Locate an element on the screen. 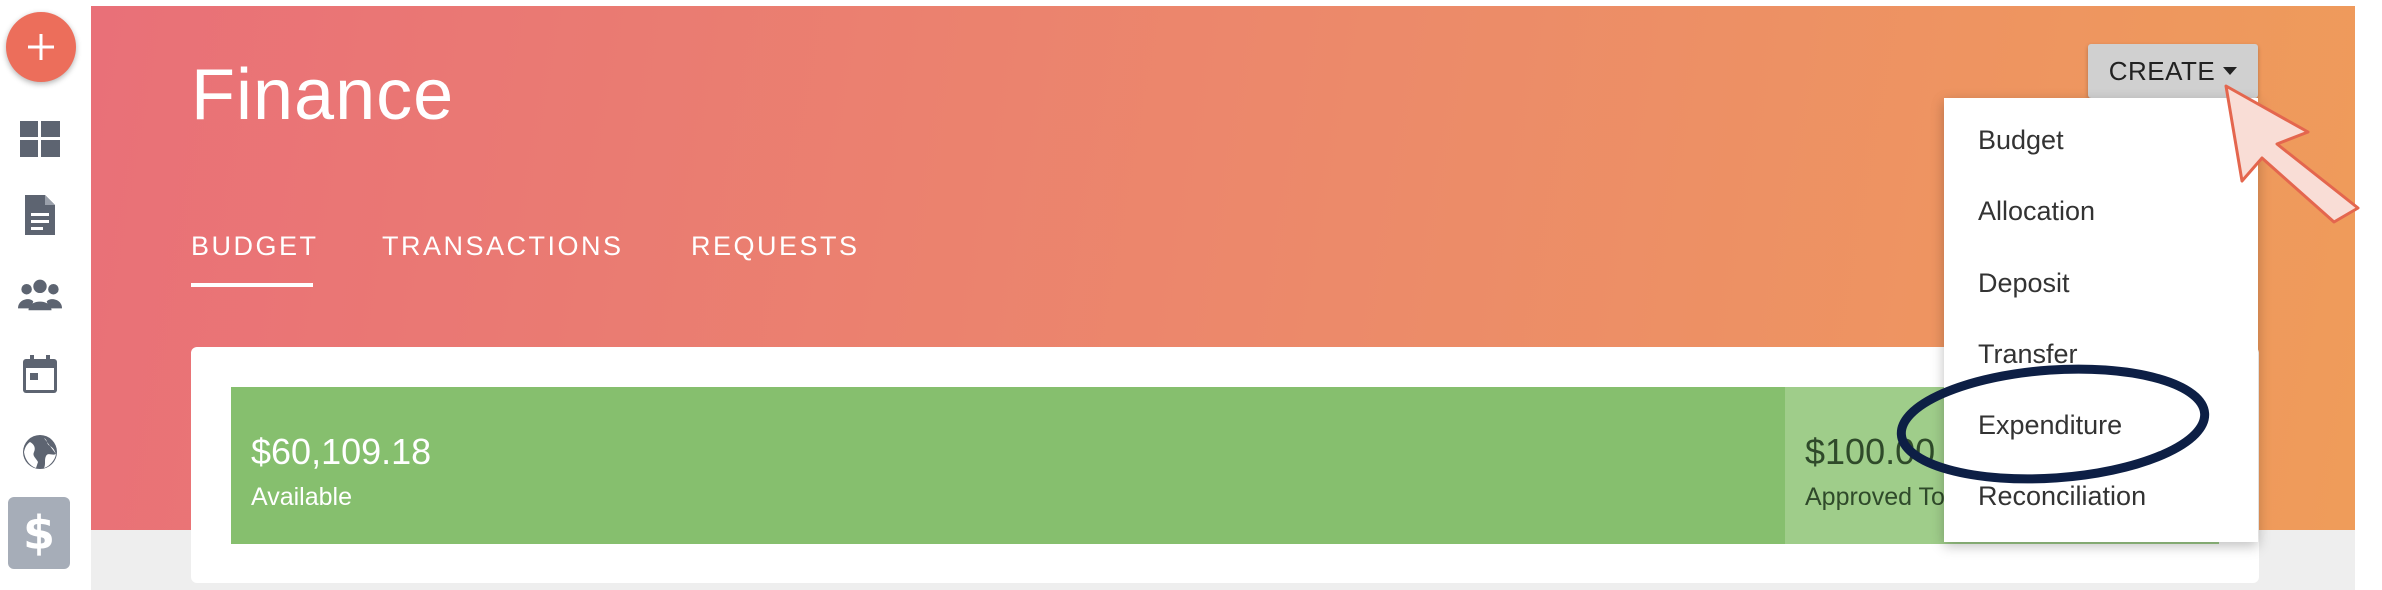 This screenshot has width=2382, height=590. sidebar-item-calendar is located at coordinates (40, 374).